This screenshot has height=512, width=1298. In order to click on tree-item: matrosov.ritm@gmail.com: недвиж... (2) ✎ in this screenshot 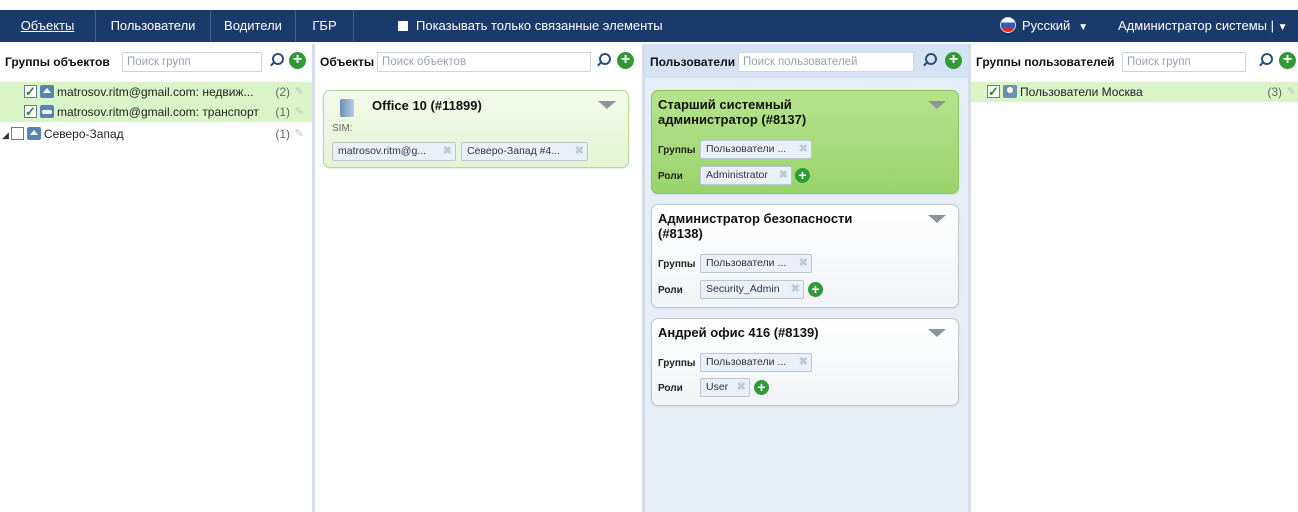, I will do `click(156, 92)`.